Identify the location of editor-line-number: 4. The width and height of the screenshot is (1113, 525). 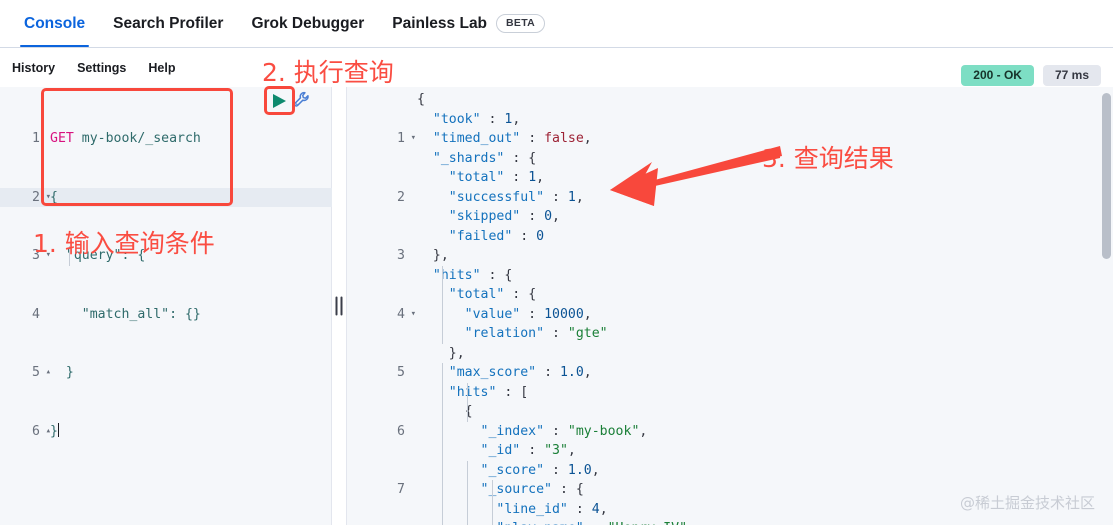
(36, 314).